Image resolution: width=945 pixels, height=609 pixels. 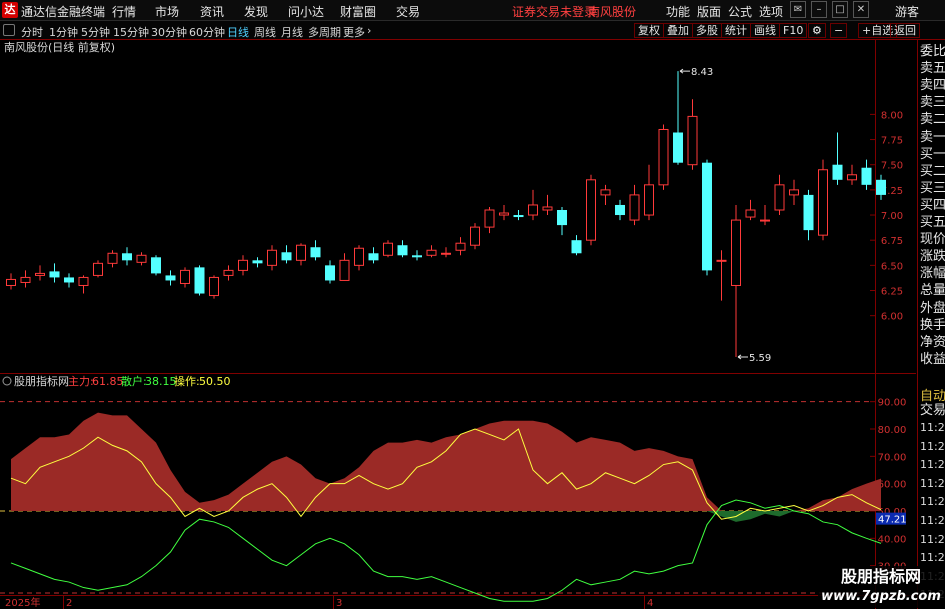 What do you see at coordinates (207, 32) in the screenshot?
I see `period-60min: 60分钟` at bounding box center [207, 32].